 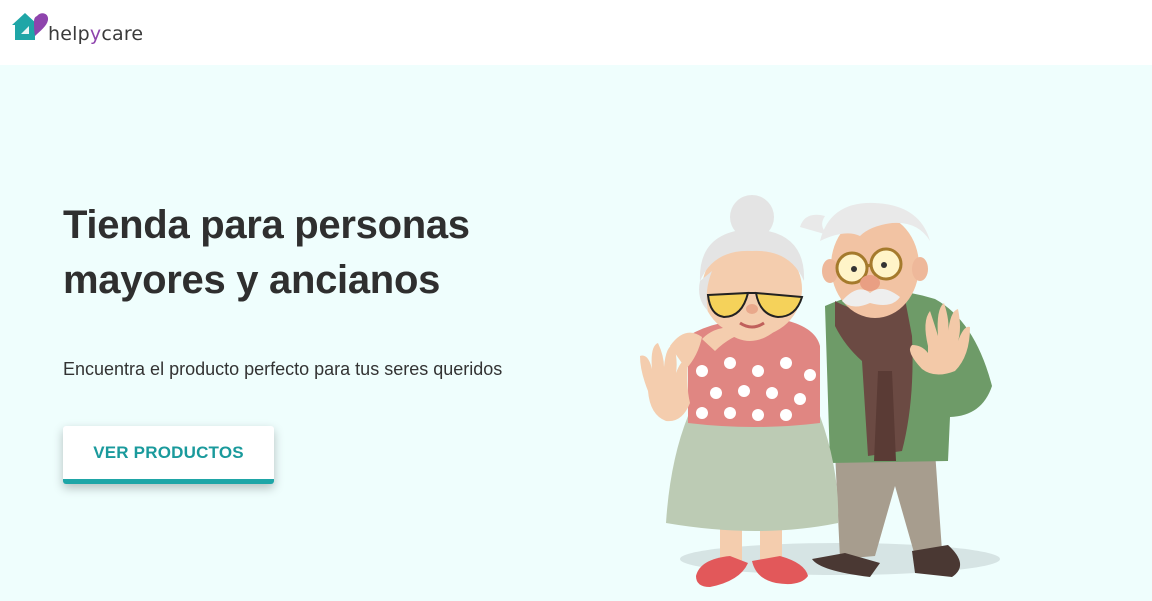 I want to click on ver-productos-button: VER PRODUCTOS, so click(x=168, y=455).